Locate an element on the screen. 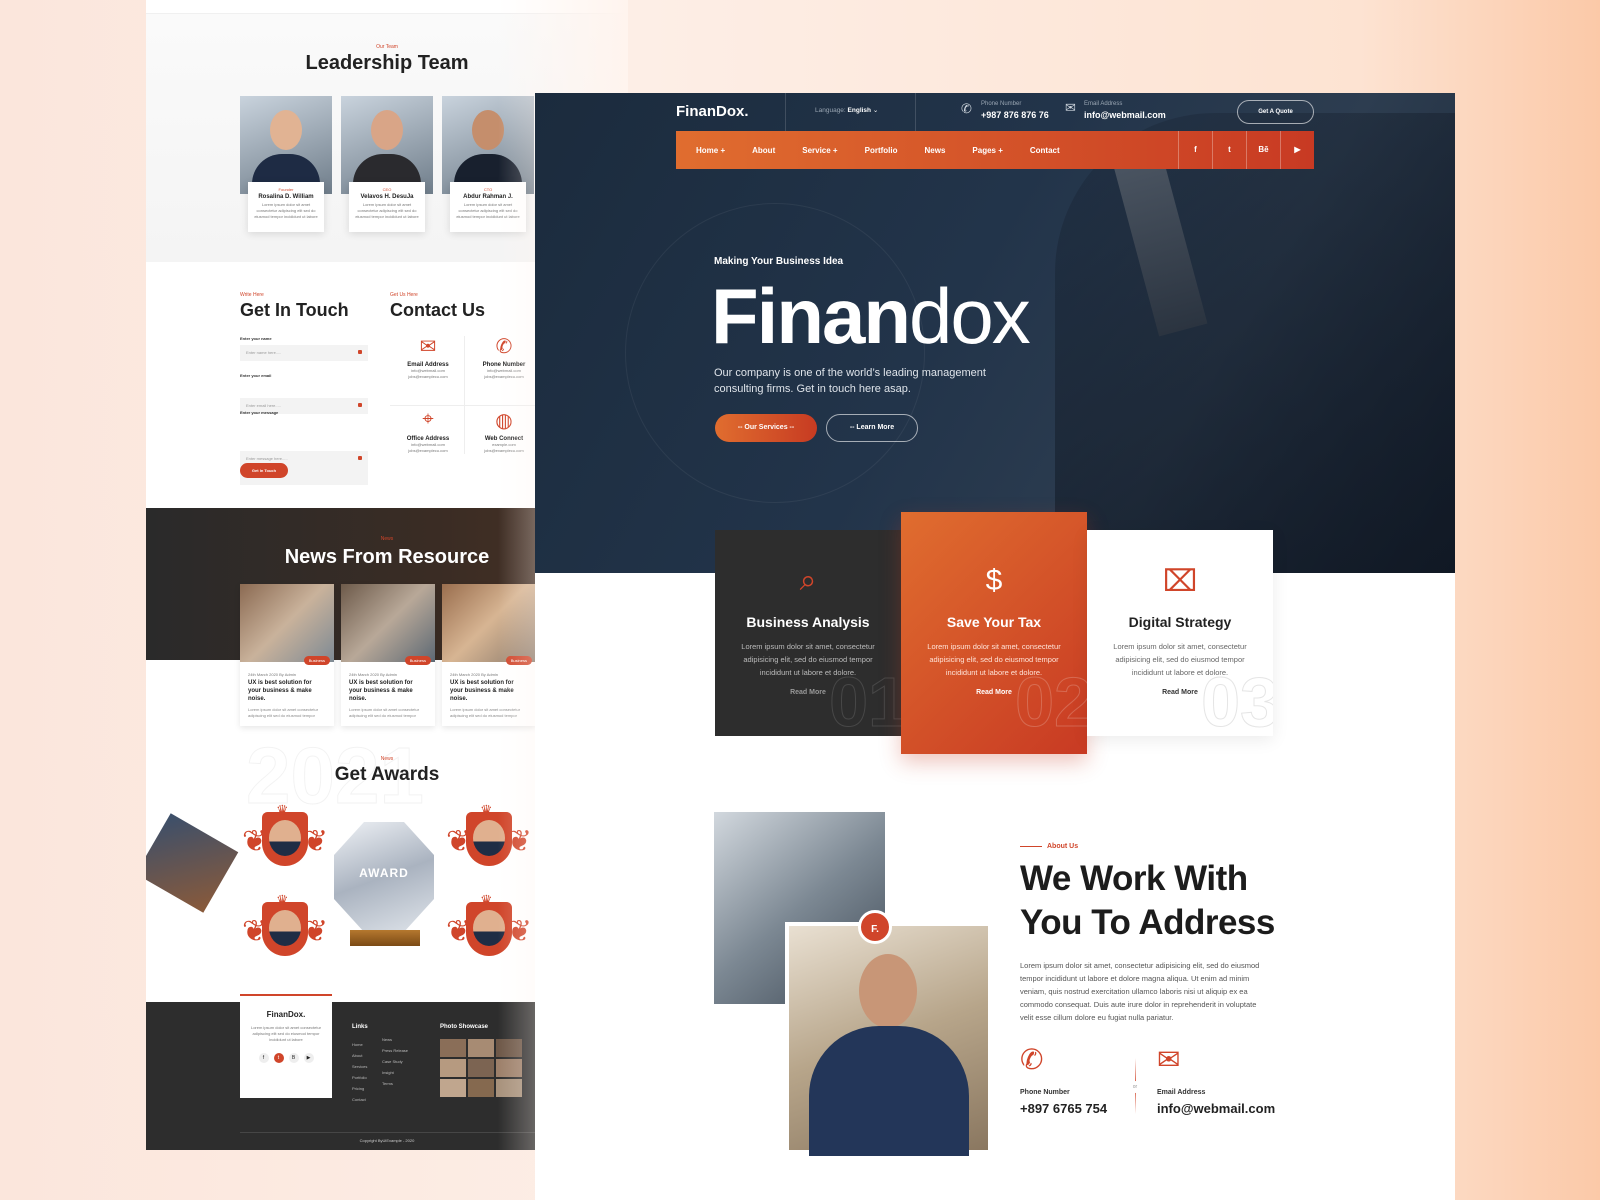 Image resolution: width=1600 pixels, height=1200 pixels. nav-item-about: About is located at coordinates (763, 150).